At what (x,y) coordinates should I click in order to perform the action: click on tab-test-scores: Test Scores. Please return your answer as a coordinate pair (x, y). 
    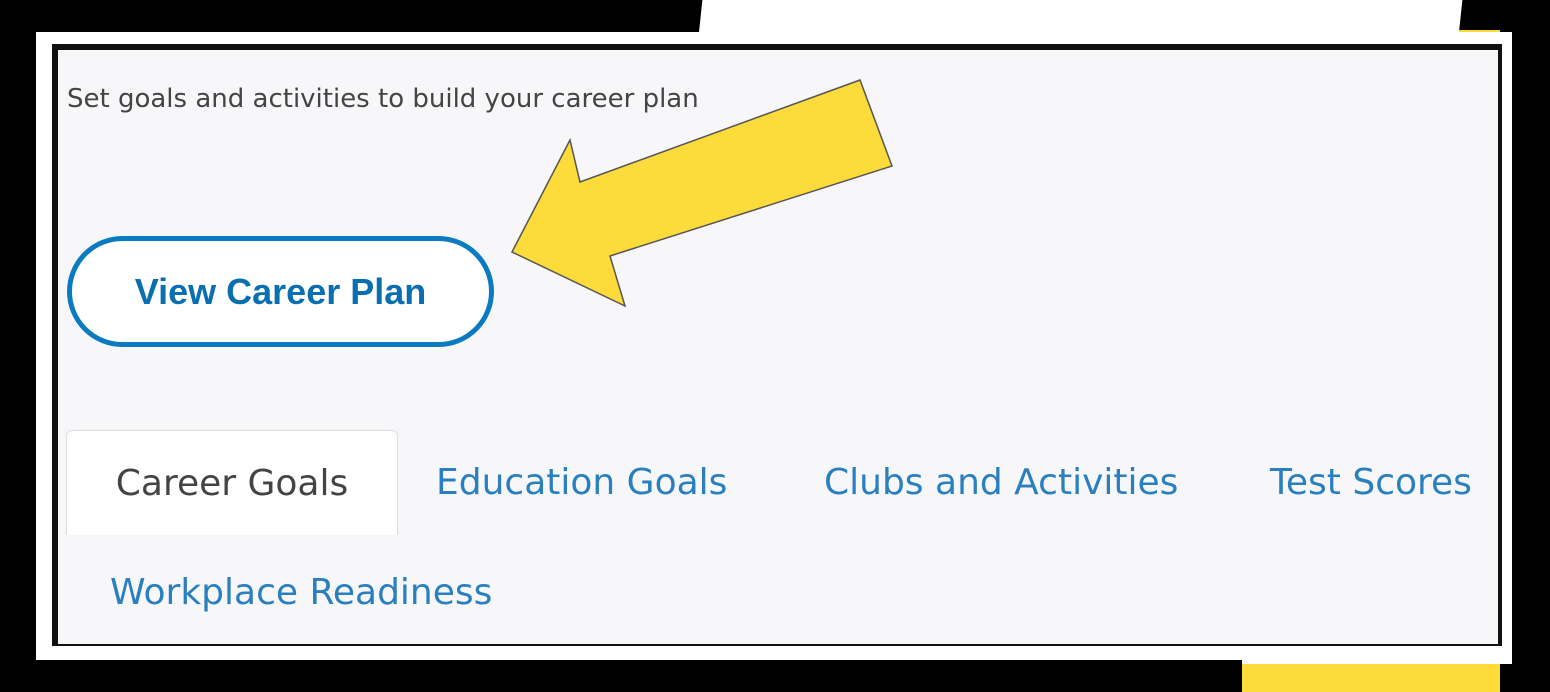
    Looking at the image, I should click on (1371, 482).